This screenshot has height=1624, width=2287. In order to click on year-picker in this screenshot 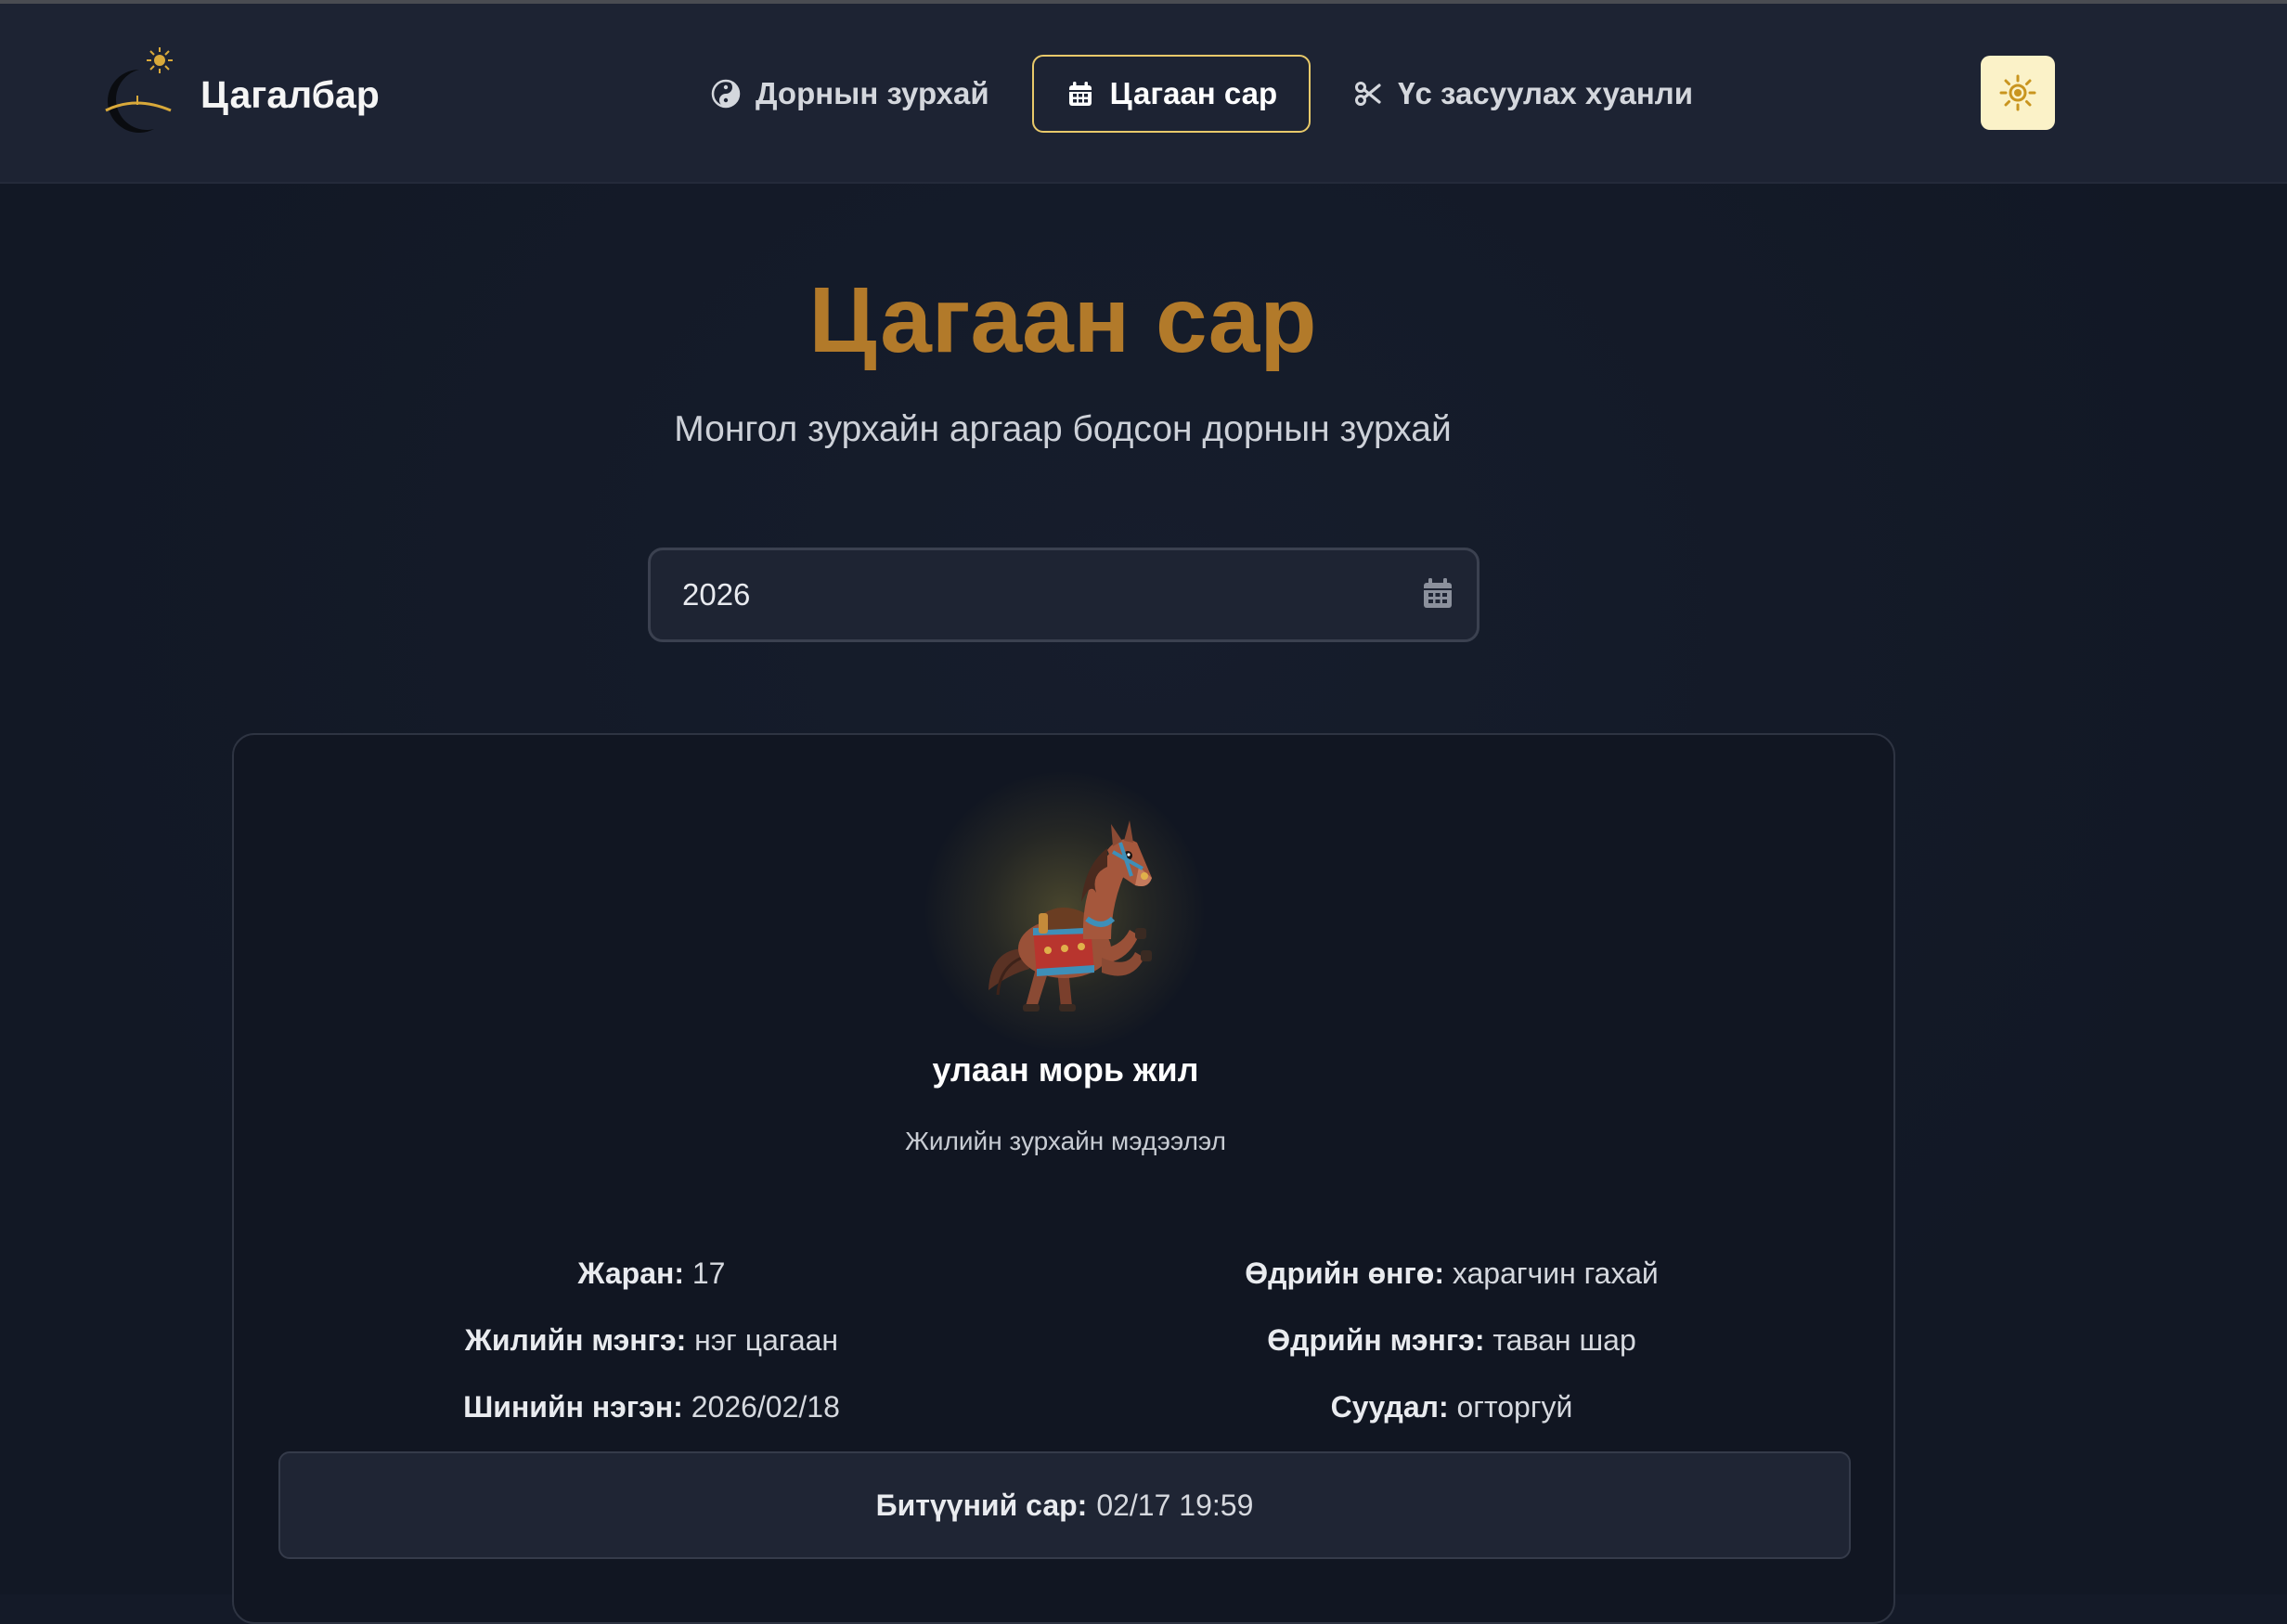, I will do `click(1063, 595)`.